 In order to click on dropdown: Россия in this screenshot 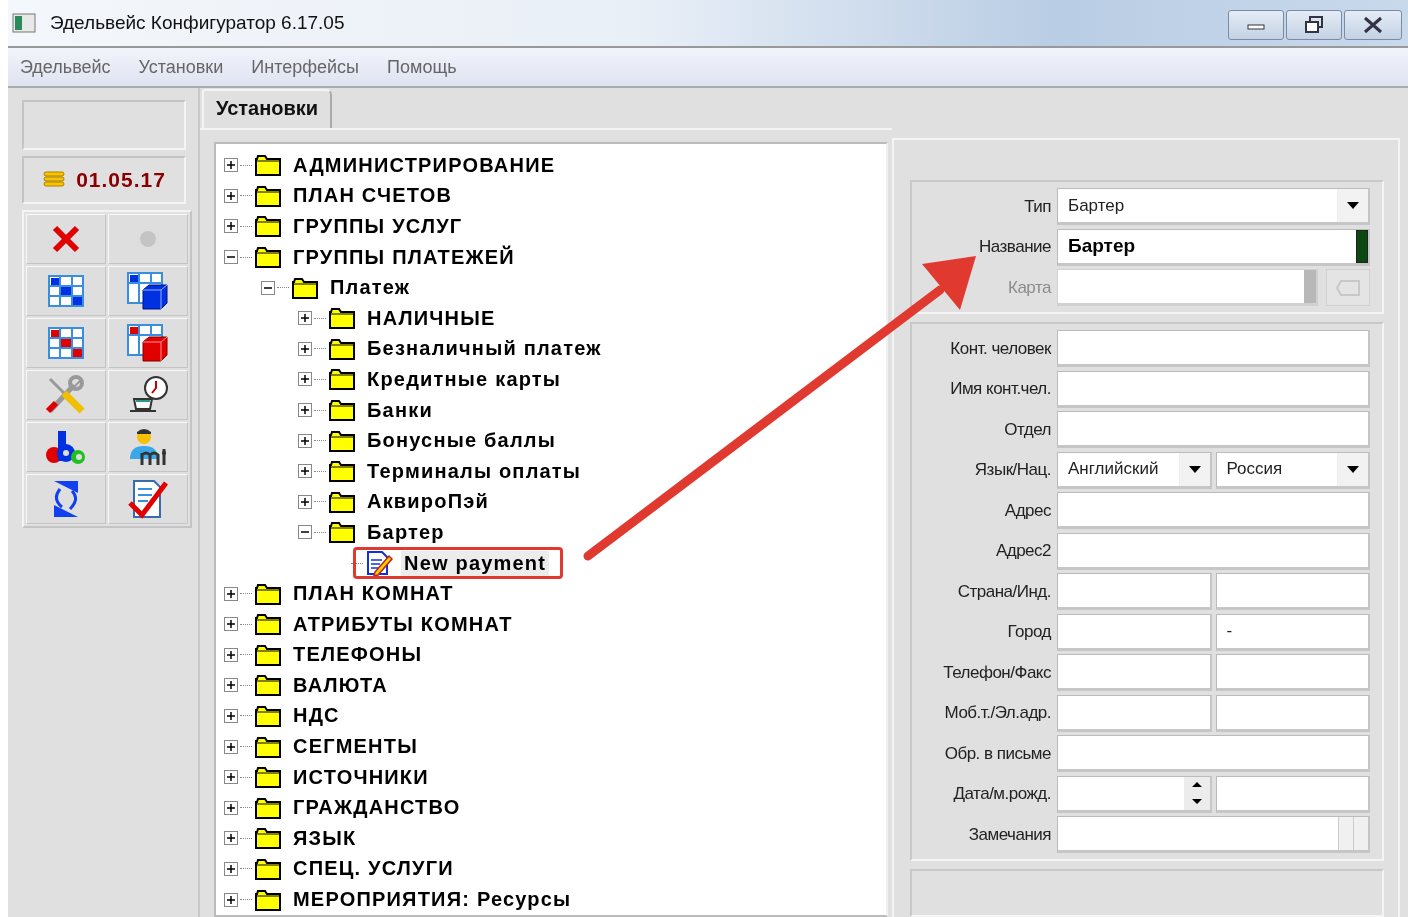, I will do `click(1292, 470)`.